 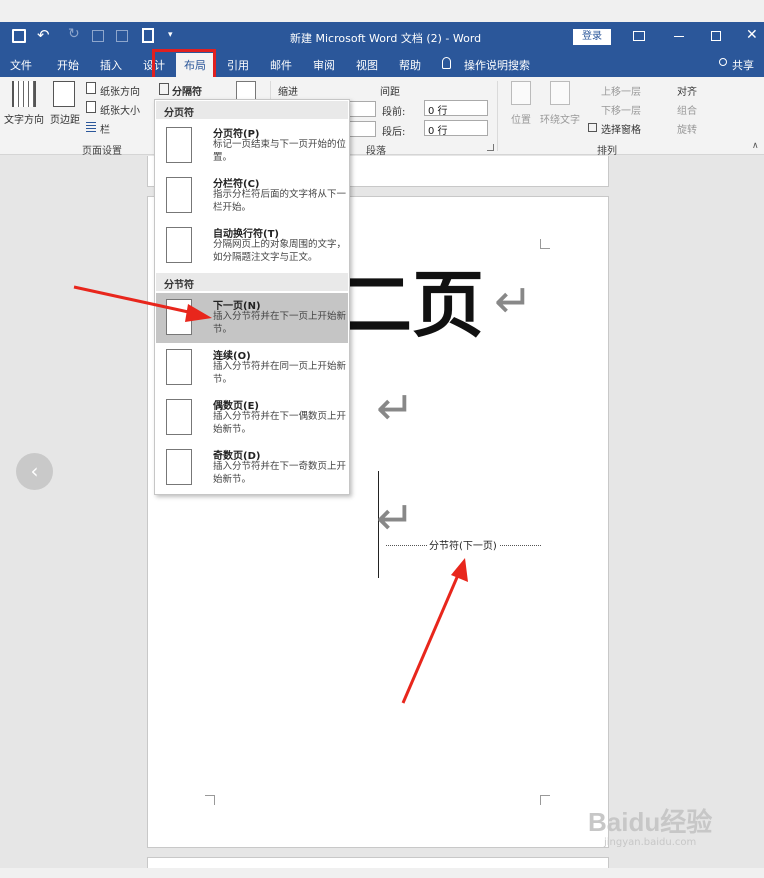 What do you see at coordinates (743, 65) in the screenshot?
I see `share-button: 共享` at bounding box center [743, 65].